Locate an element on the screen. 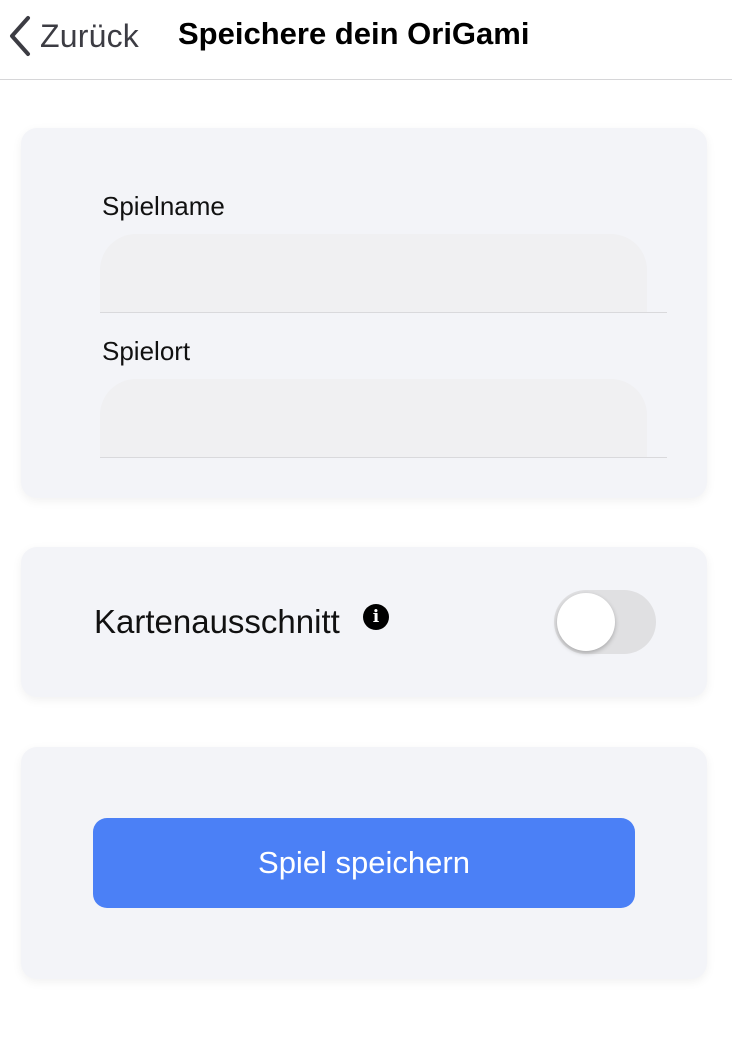  map-section-toggle is located at coordinates (605, 622).